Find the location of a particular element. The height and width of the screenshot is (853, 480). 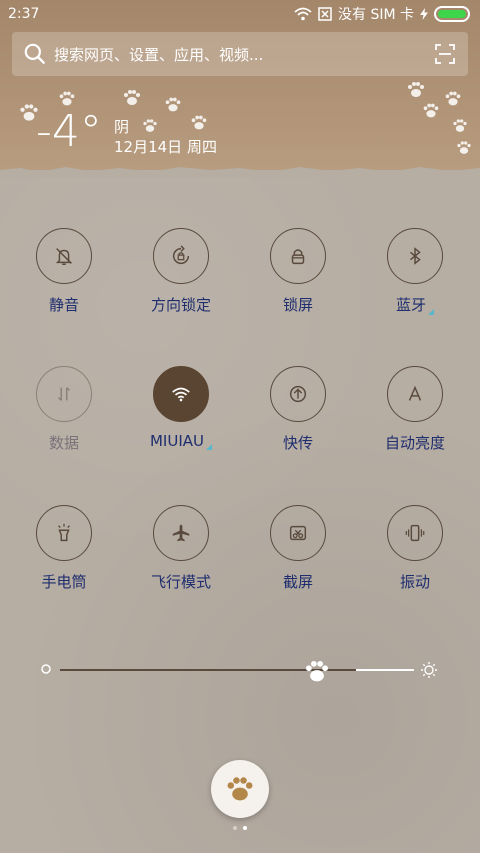

toggle-mute: 静音 is located at coordinates (64, 278).